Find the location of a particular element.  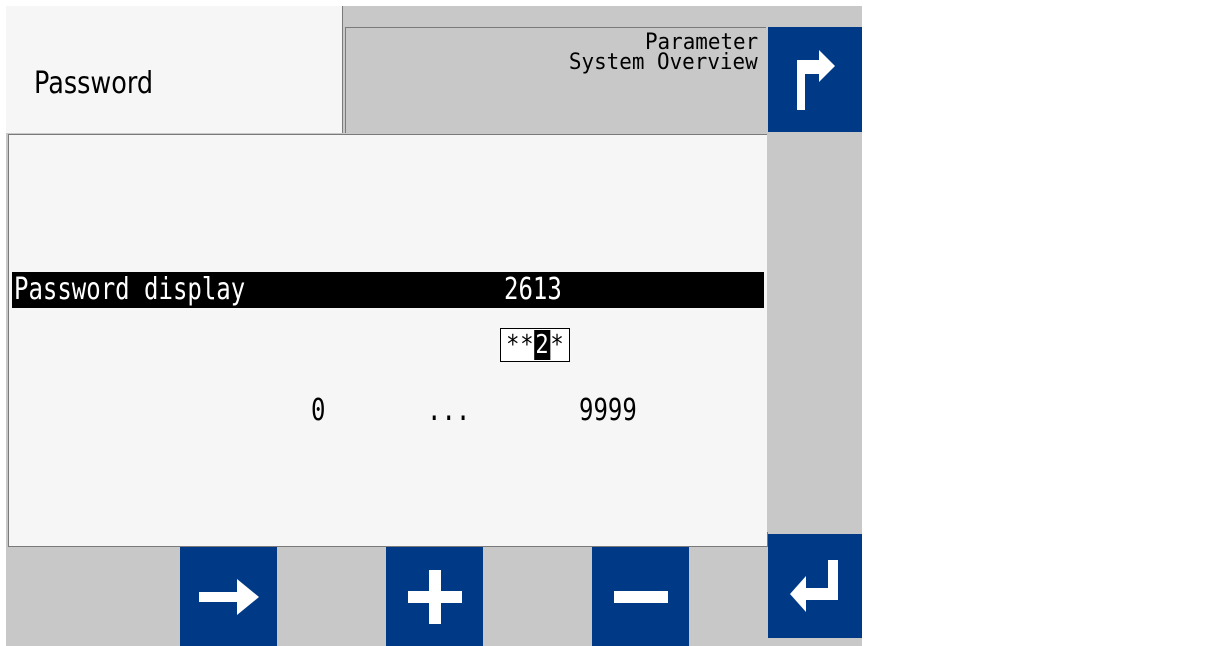

parameter-value: 2613 is located at coordinates (533, 289).